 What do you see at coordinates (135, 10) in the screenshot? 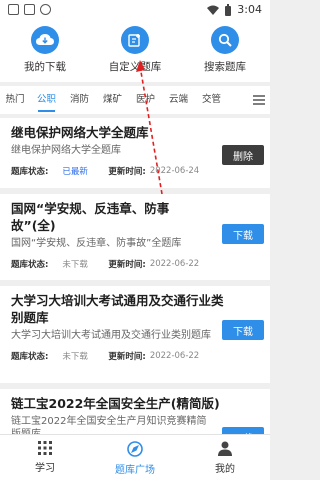
I see `status-bar: 3:04` at bounding box center [135, 10].